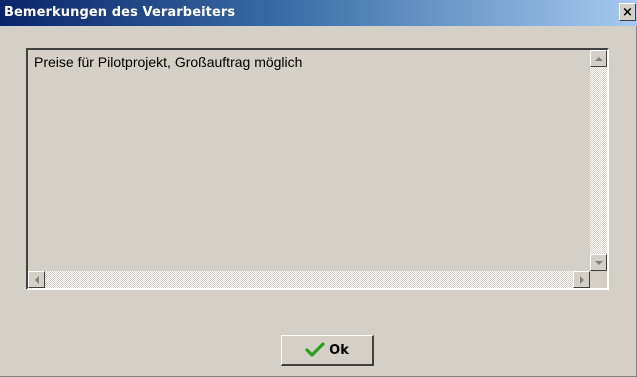 The height and width of the screenshot is (377, 637). I want to click on checkmark-icon, so click(315, 349).